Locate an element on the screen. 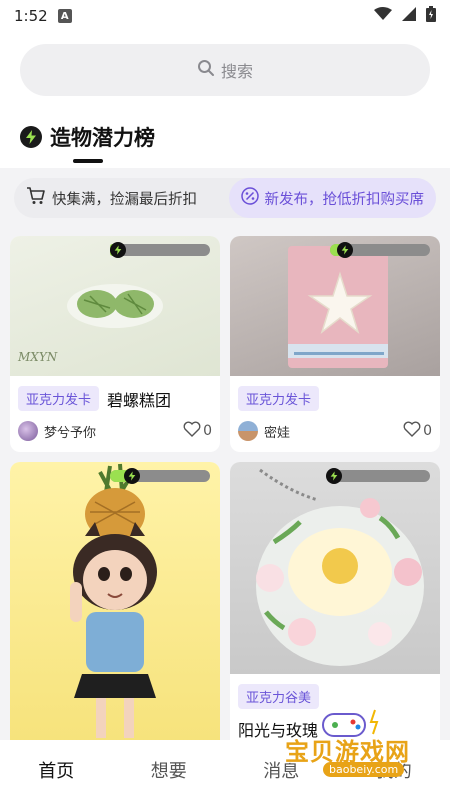 This screenshot has width=450, height=800. promo-label: 新发布，抢低折扣购买席 is located at coordinates (344, 199).